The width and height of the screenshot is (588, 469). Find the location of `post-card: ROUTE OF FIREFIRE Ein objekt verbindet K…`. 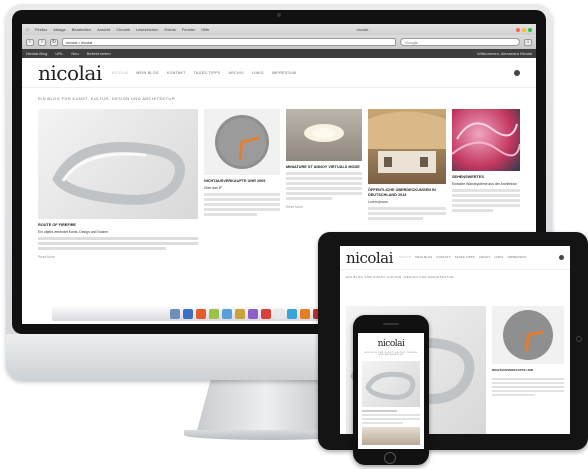

post-card: ROUTE OF FIREFIRE Ein objekt verbindet K… is located at coordinates (118, 184).